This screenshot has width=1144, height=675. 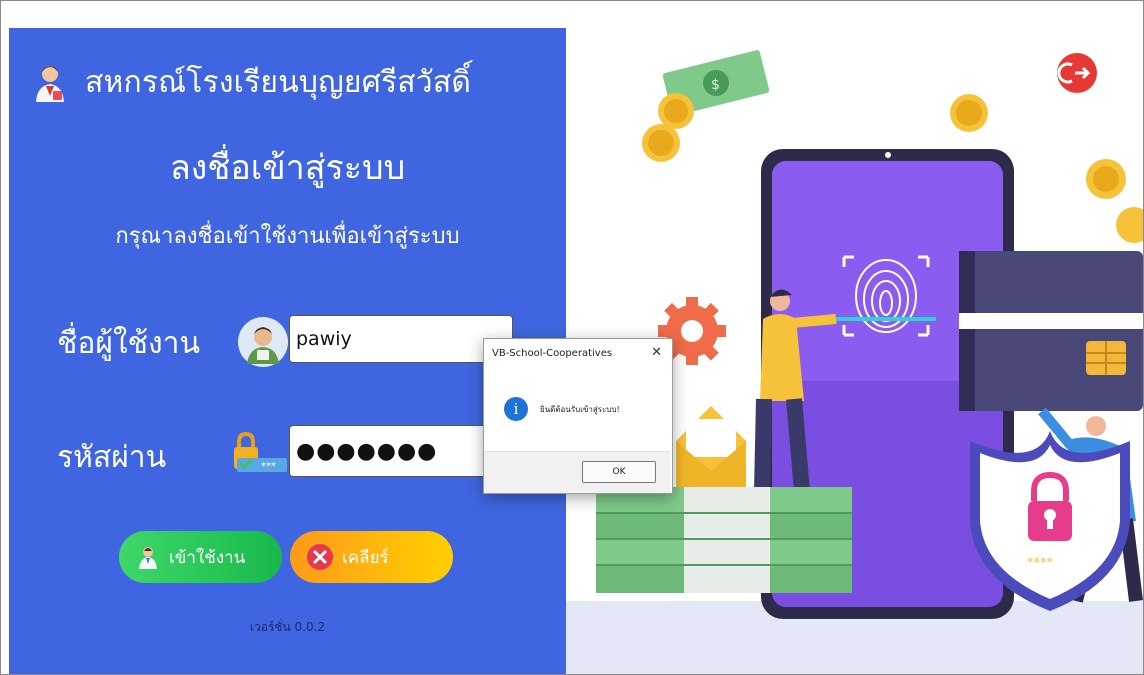 What do you see at coordinates (50, 83) in the screenshot?
I see `teacher-avatar-icon` at bounding box center [50, 83].